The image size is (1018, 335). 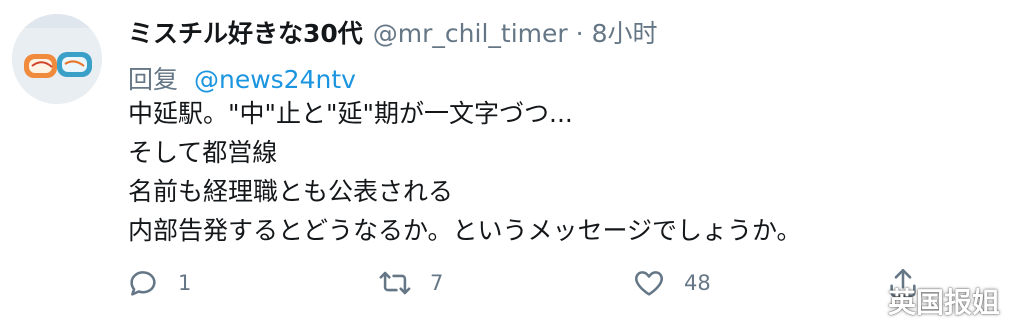 What do you see at coordinates (671, 283) in the screenshot?
I see `like-action: 48` at bounding box center [671, 283].